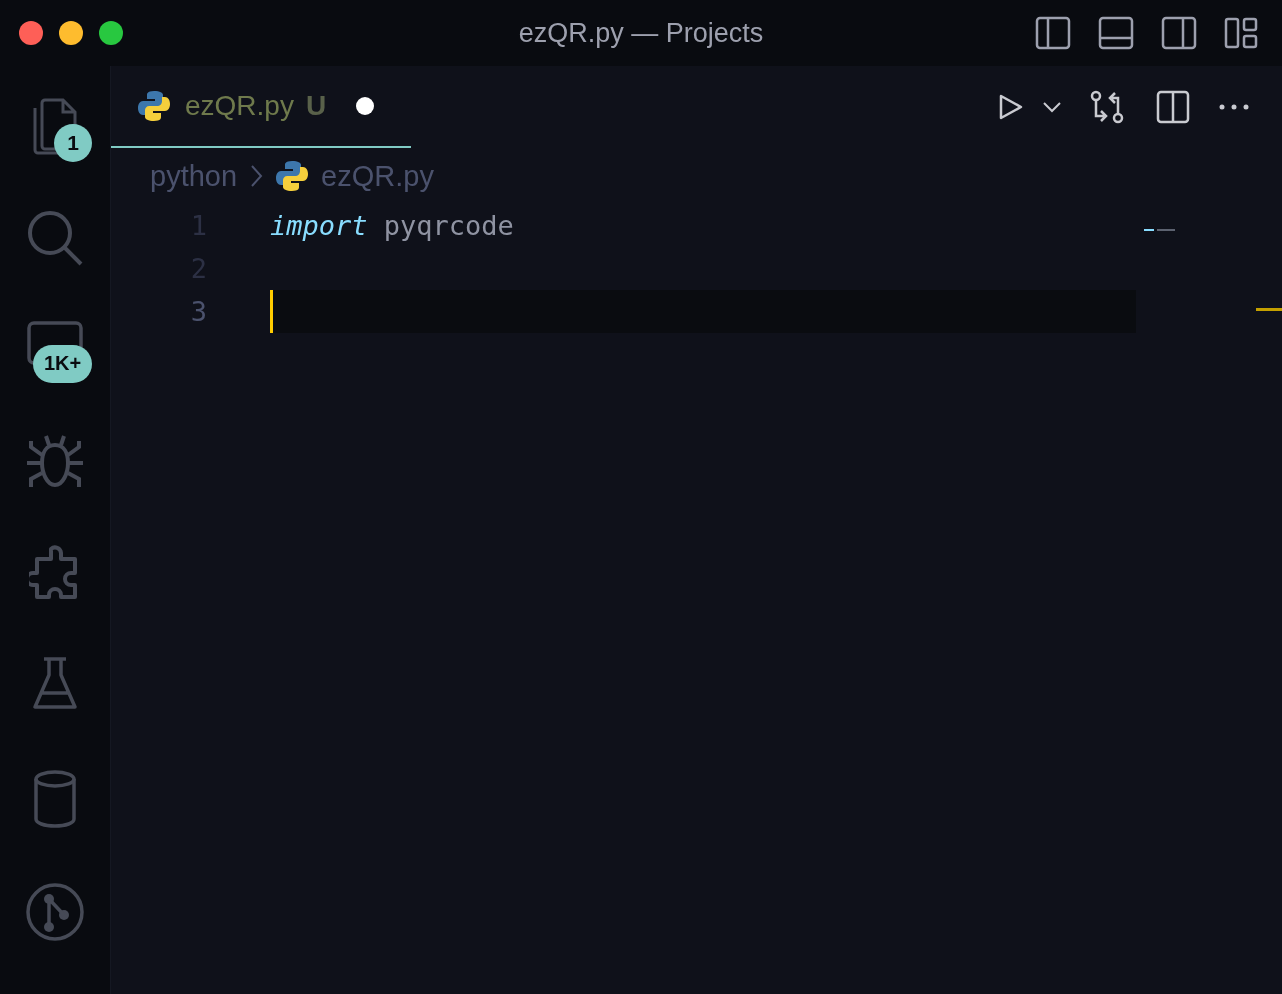 Image resolution: width=1282 pixels, height=994 pixels. What do you see at coordinates (55, 911) in the screenshot?
I see `branch-icon` at bounding box center [55, 911].